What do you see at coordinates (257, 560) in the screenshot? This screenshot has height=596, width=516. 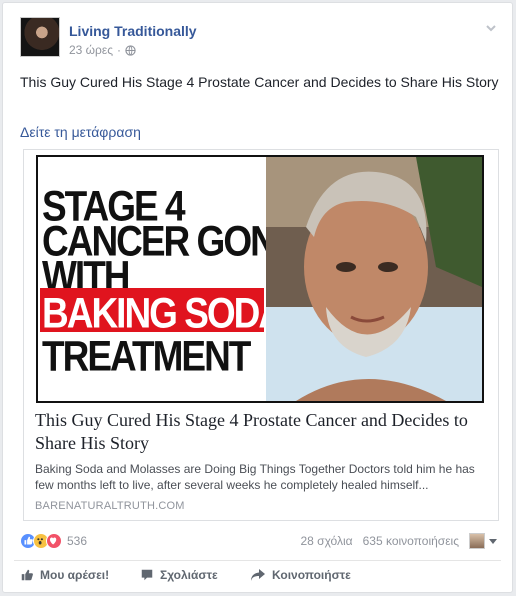 I see `actions-divider` at bounding box center [257, 560].